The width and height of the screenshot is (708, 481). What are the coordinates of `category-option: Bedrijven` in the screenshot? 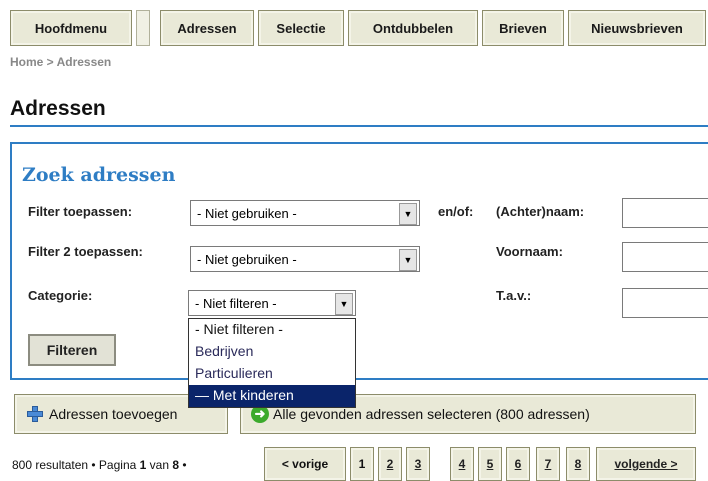 It's located at (272, 352).